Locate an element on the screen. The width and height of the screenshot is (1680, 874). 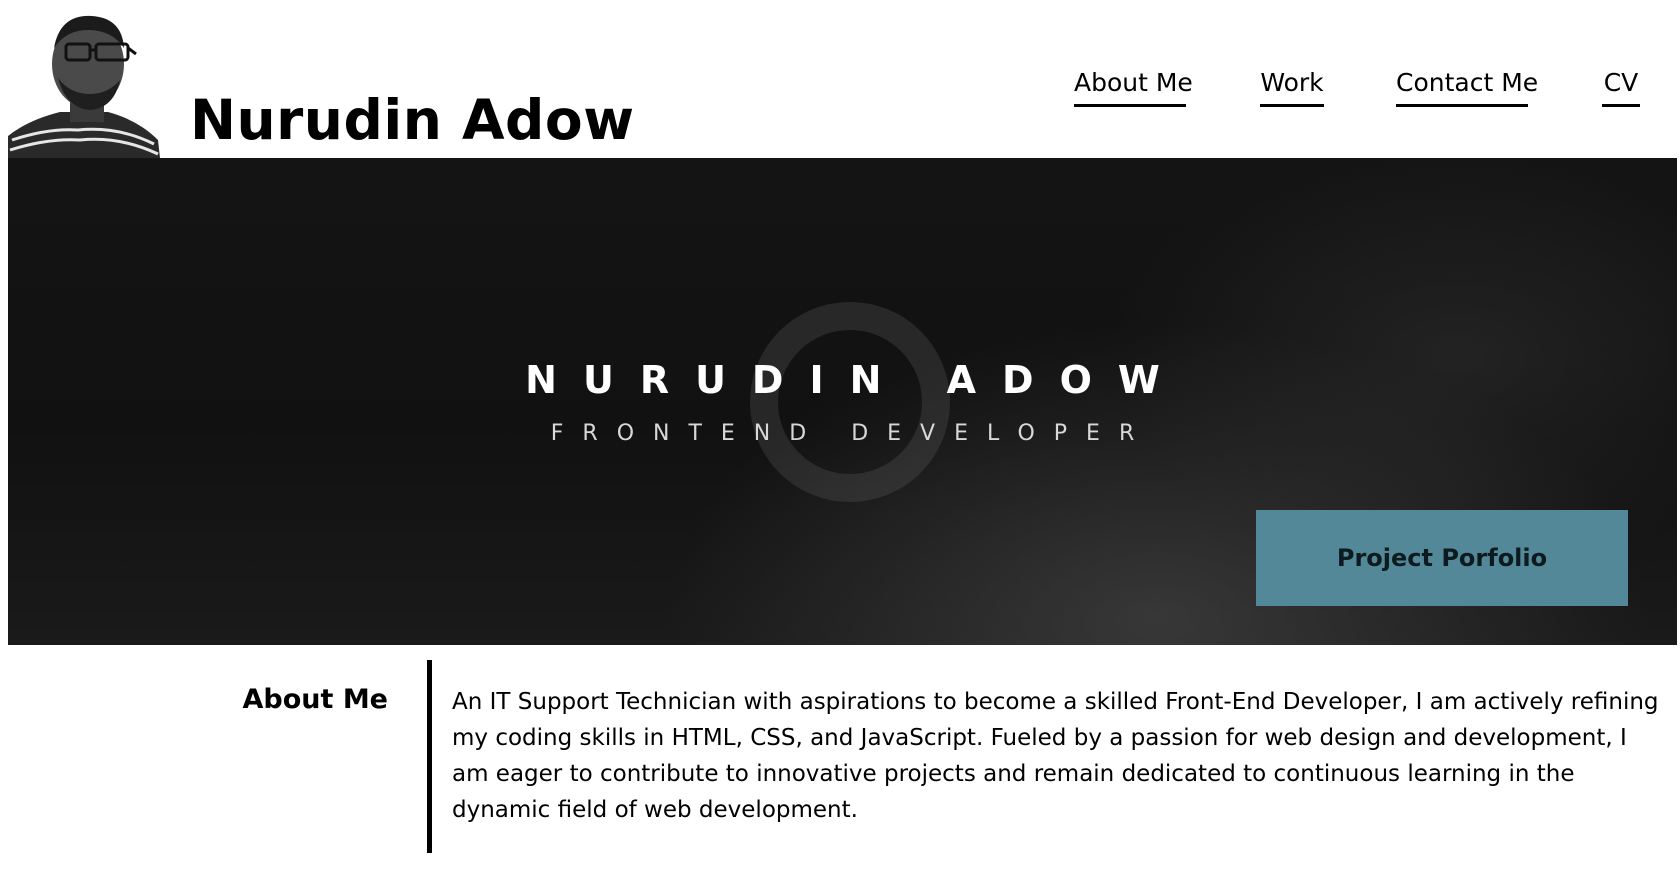
hero-role: FRONTEND DEVELOPER is located at coordinates (852, 433).